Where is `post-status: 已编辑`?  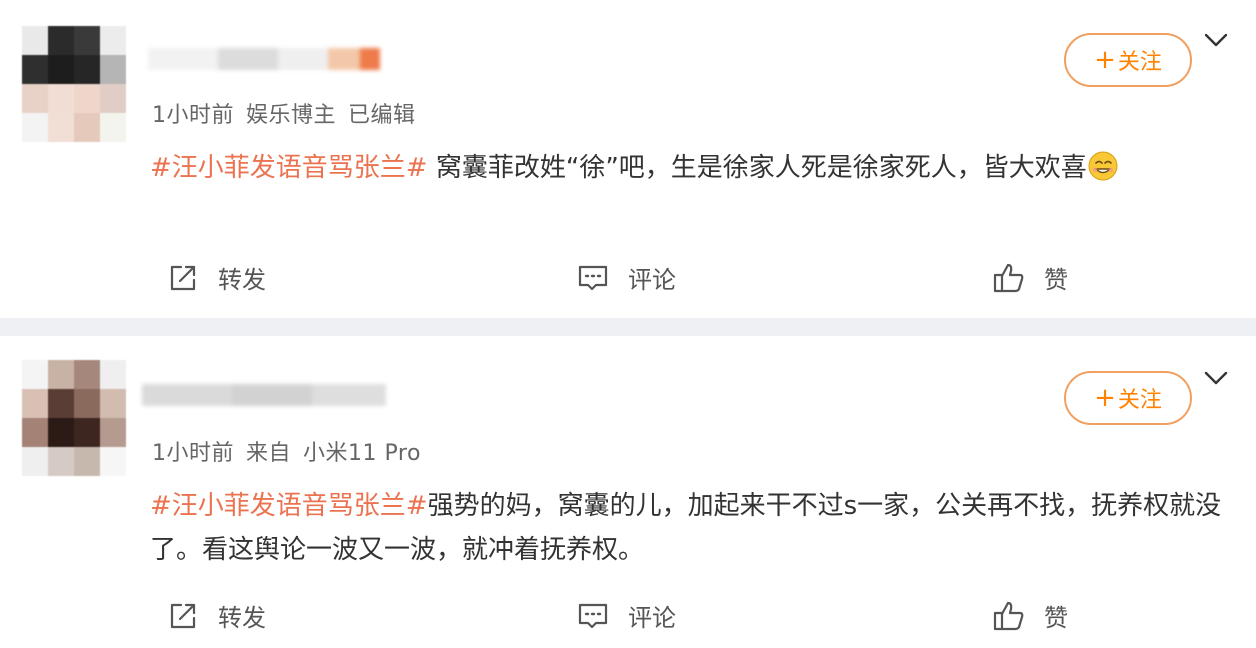 post-status: 已编辑 is located at coordinates (382, 115).